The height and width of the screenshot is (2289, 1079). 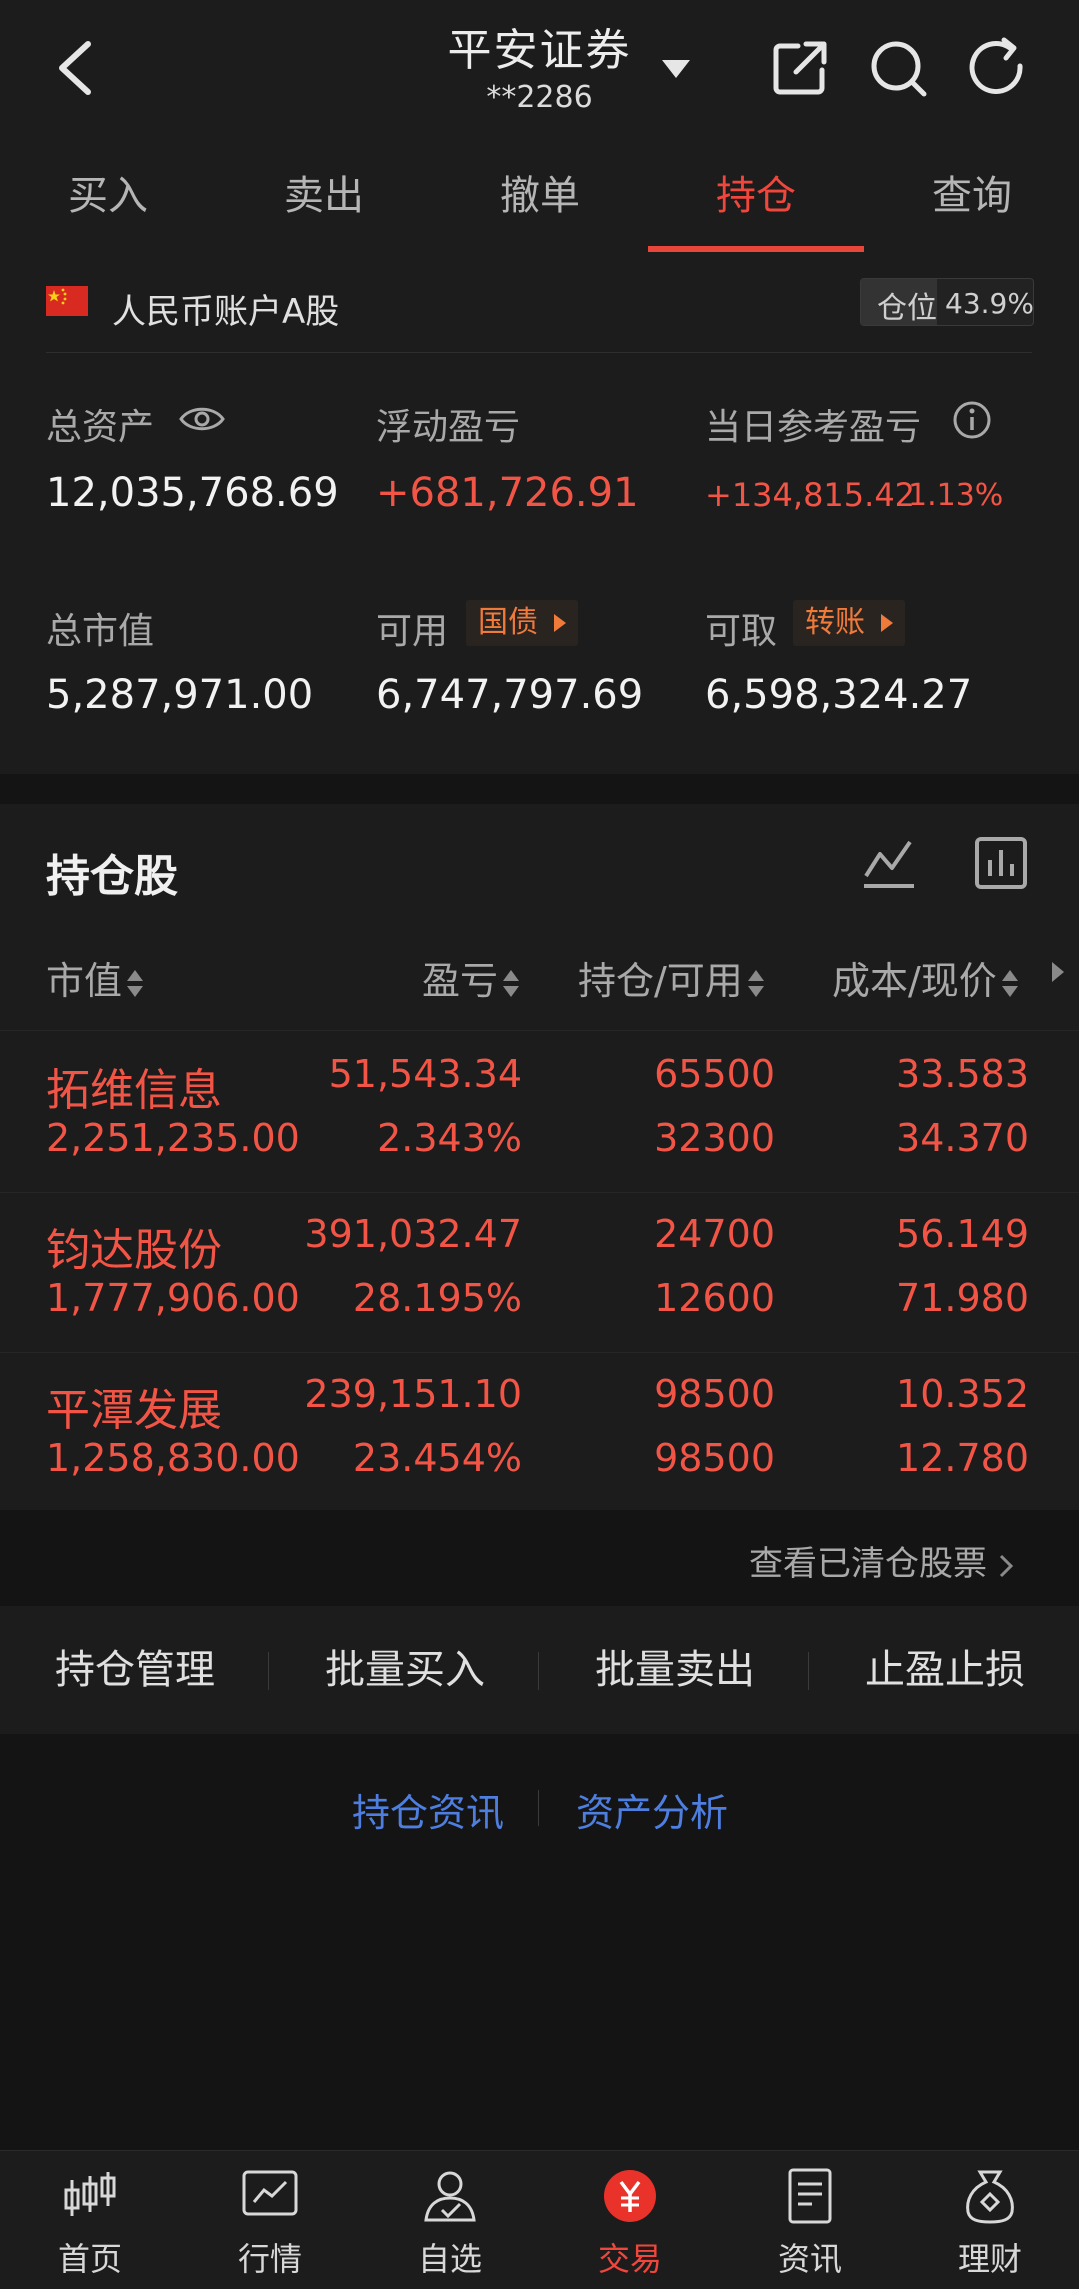 I want to click on stock-market-value: 1,258,830.00, so click(x=173, y=1458).